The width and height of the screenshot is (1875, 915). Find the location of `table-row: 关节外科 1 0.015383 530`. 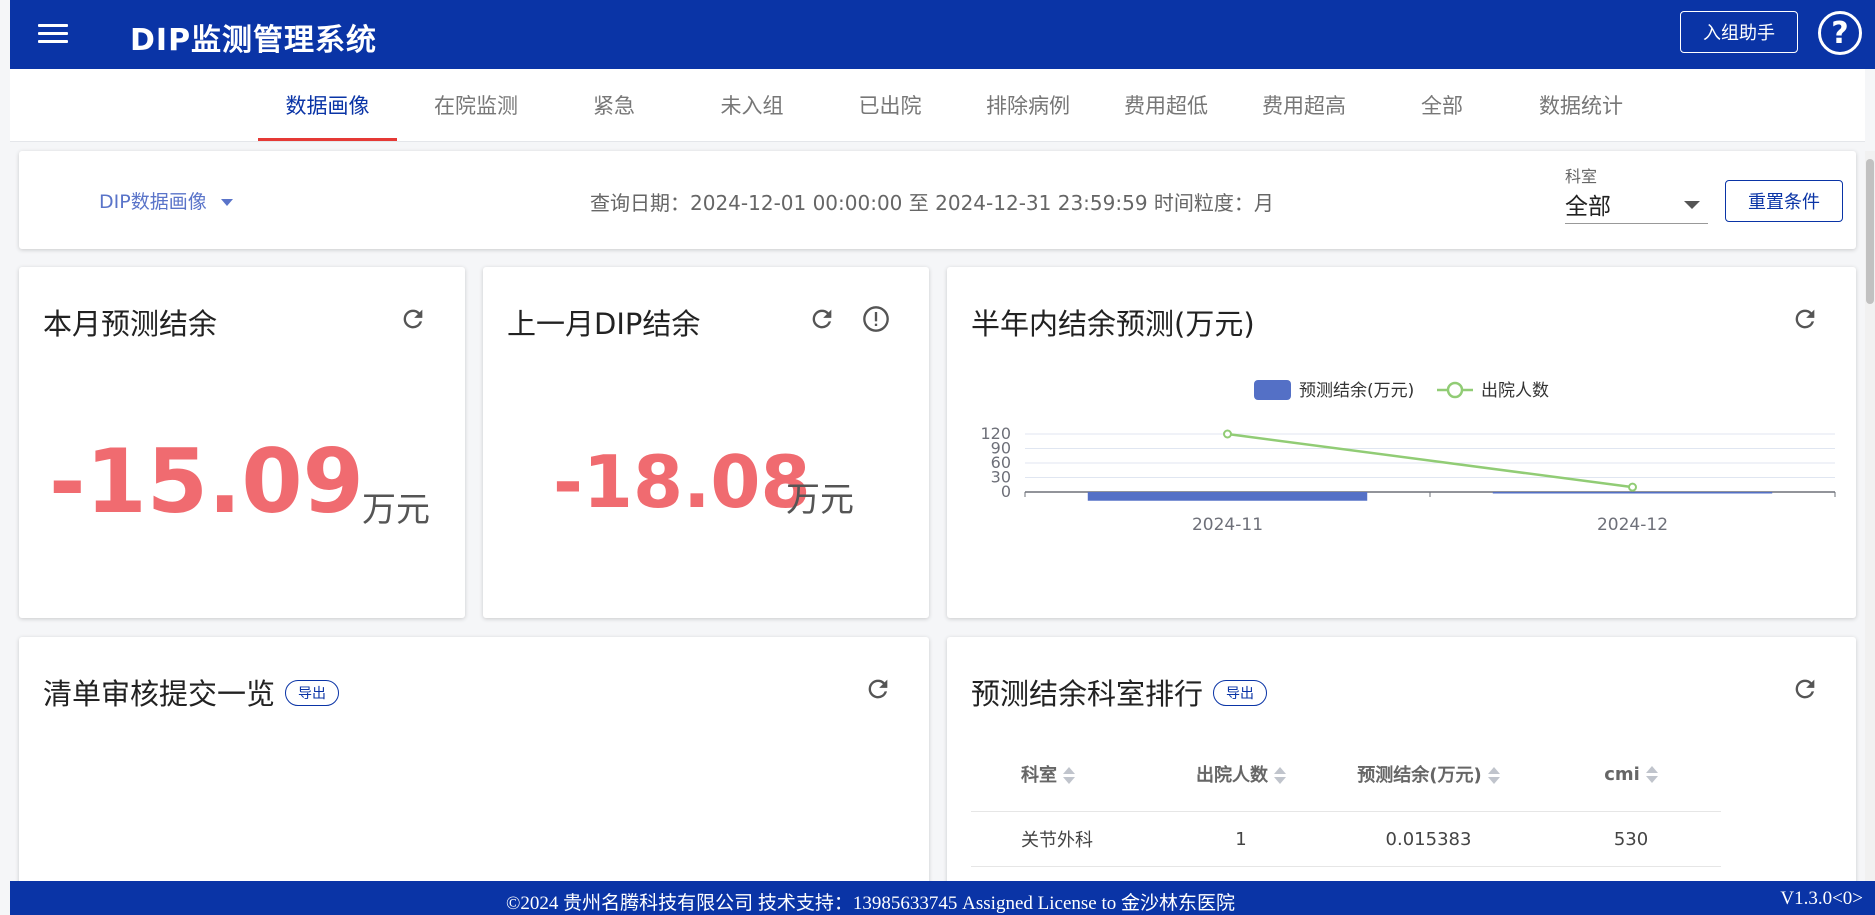

table-row: 关节外科 1 0.015383 530 is located at coordinates (1346, 839).